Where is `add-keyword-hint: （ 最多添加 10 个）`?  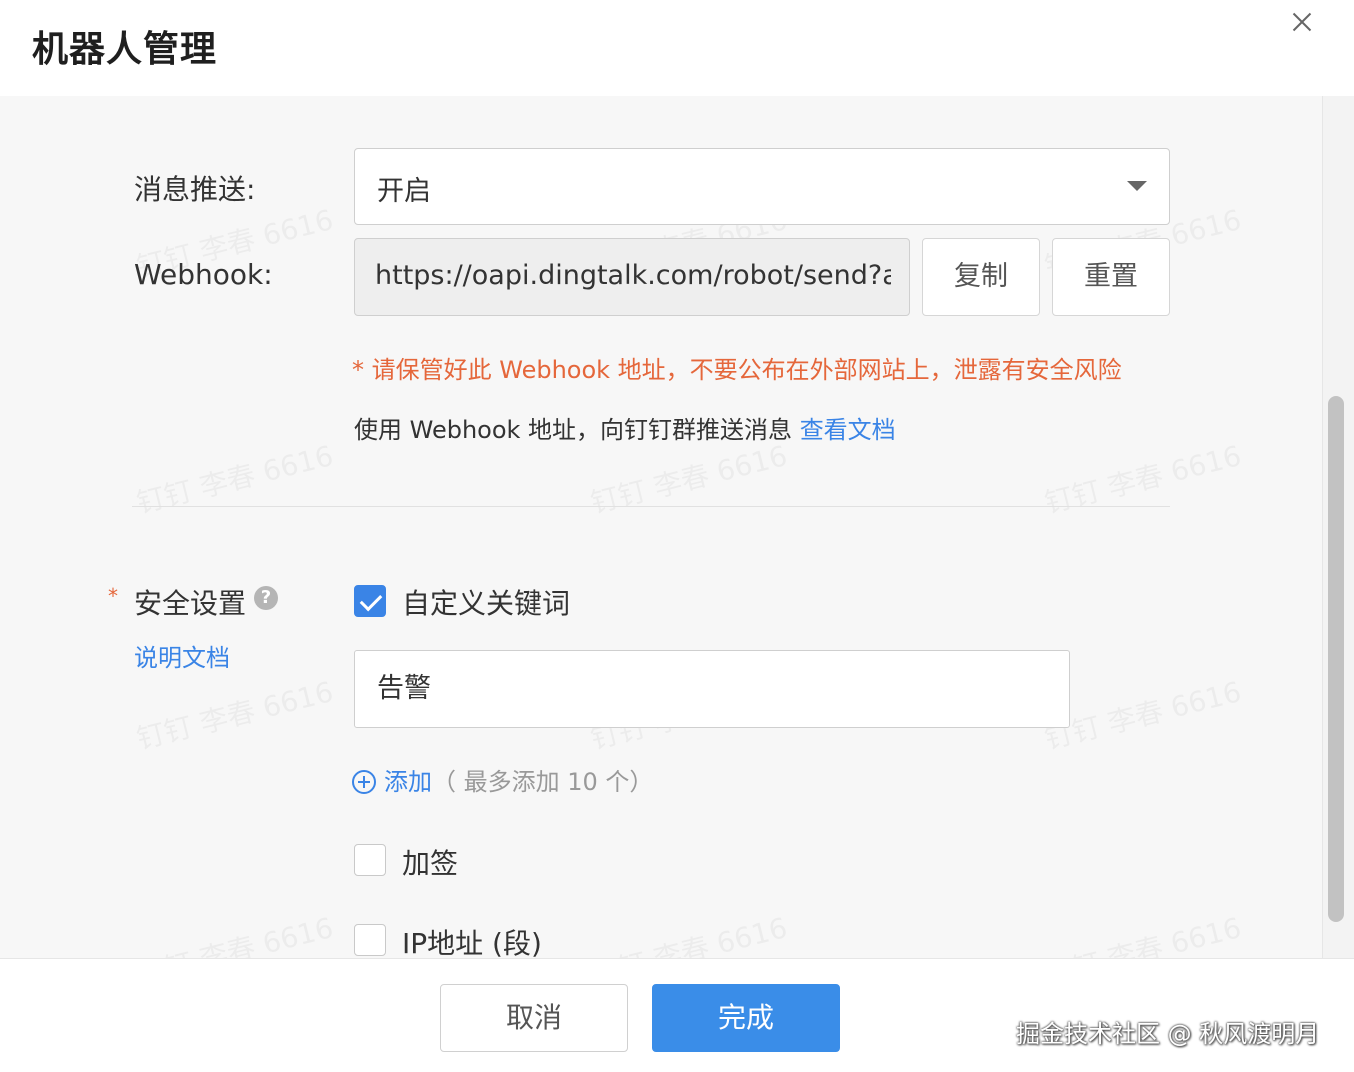
add-keyword-hint: （ 最多添加 10 个） is located at coordinates (543, 782).